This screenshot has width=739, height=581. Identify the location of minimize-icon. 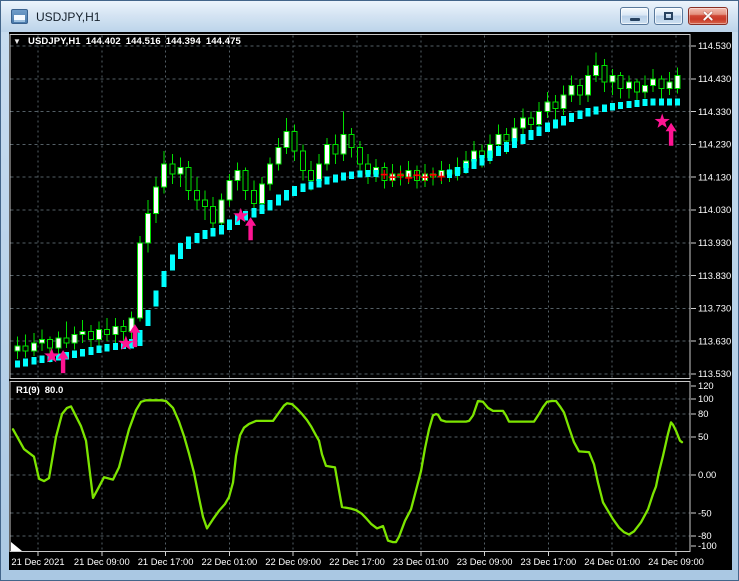
(634, 19).